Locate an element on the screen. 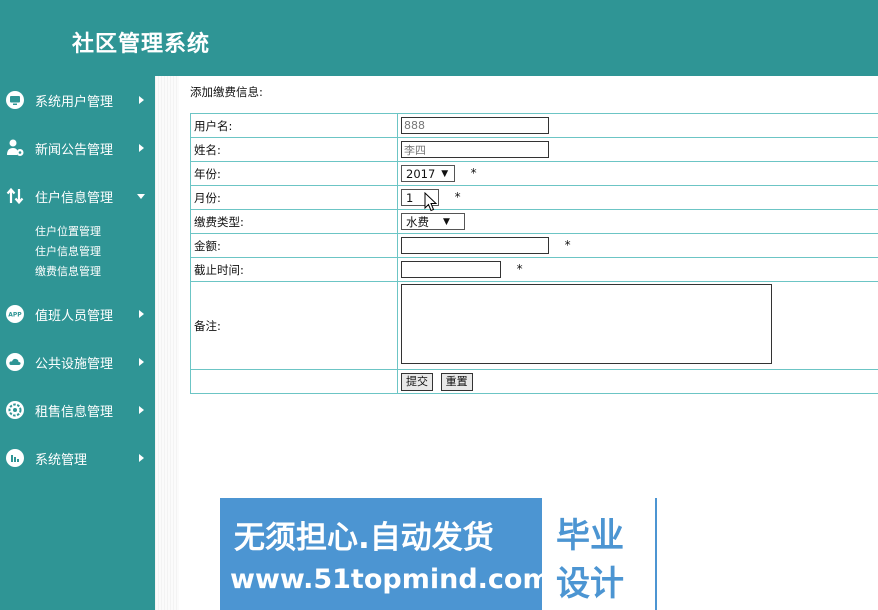 Image resolution: width=878 pixels, height=610 pixels. remark-textarea is located at coordinates (586, 324).